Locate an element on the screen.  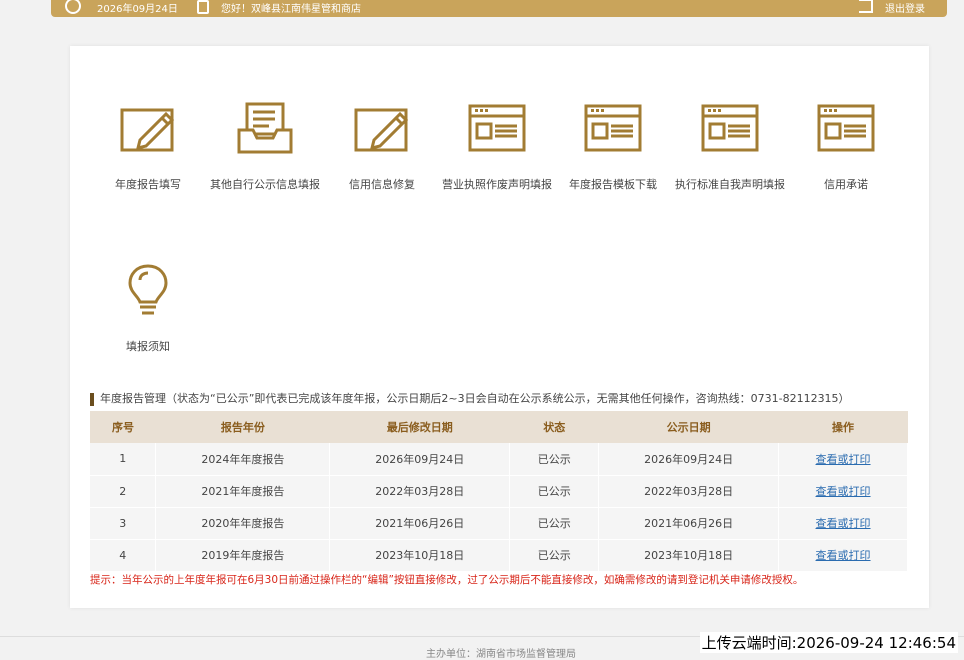
table-cell: 2019年年度报告 is located at coordinates (243, 555).